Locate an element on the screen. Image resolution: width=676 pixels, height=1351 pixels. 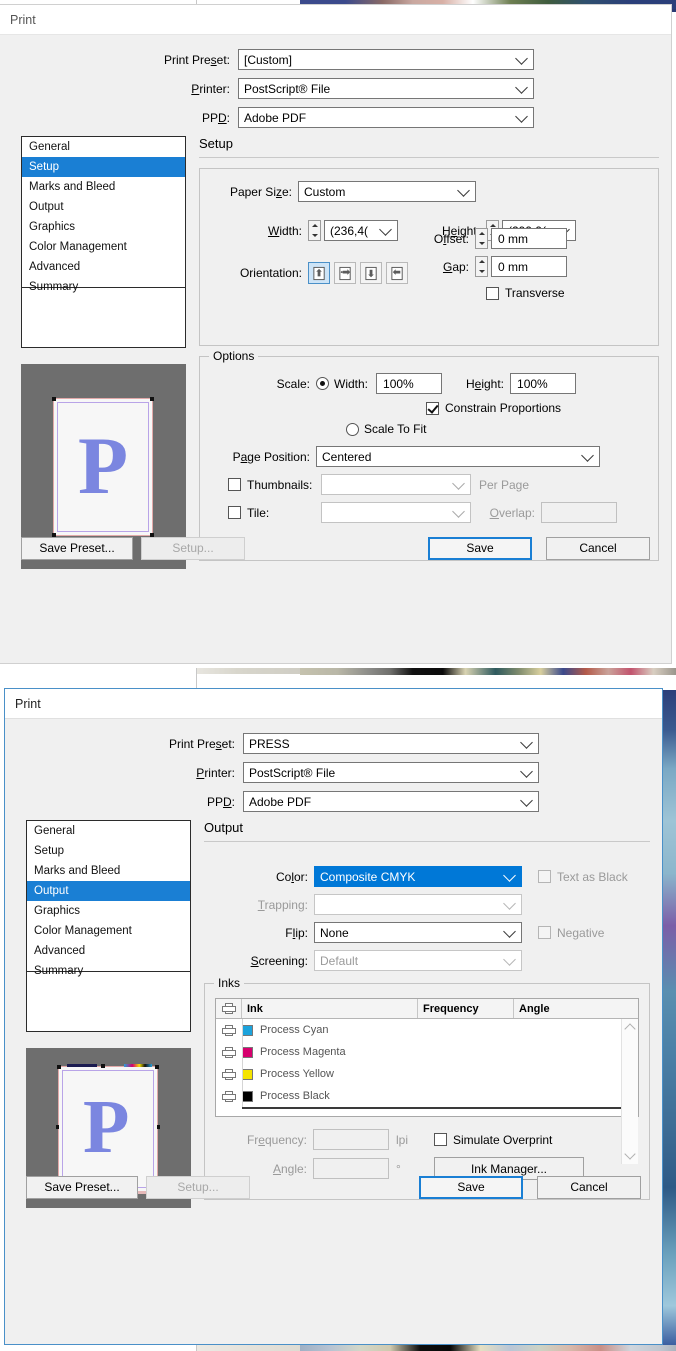
scale-width-field: 100% is located at coordinates (409, 383).